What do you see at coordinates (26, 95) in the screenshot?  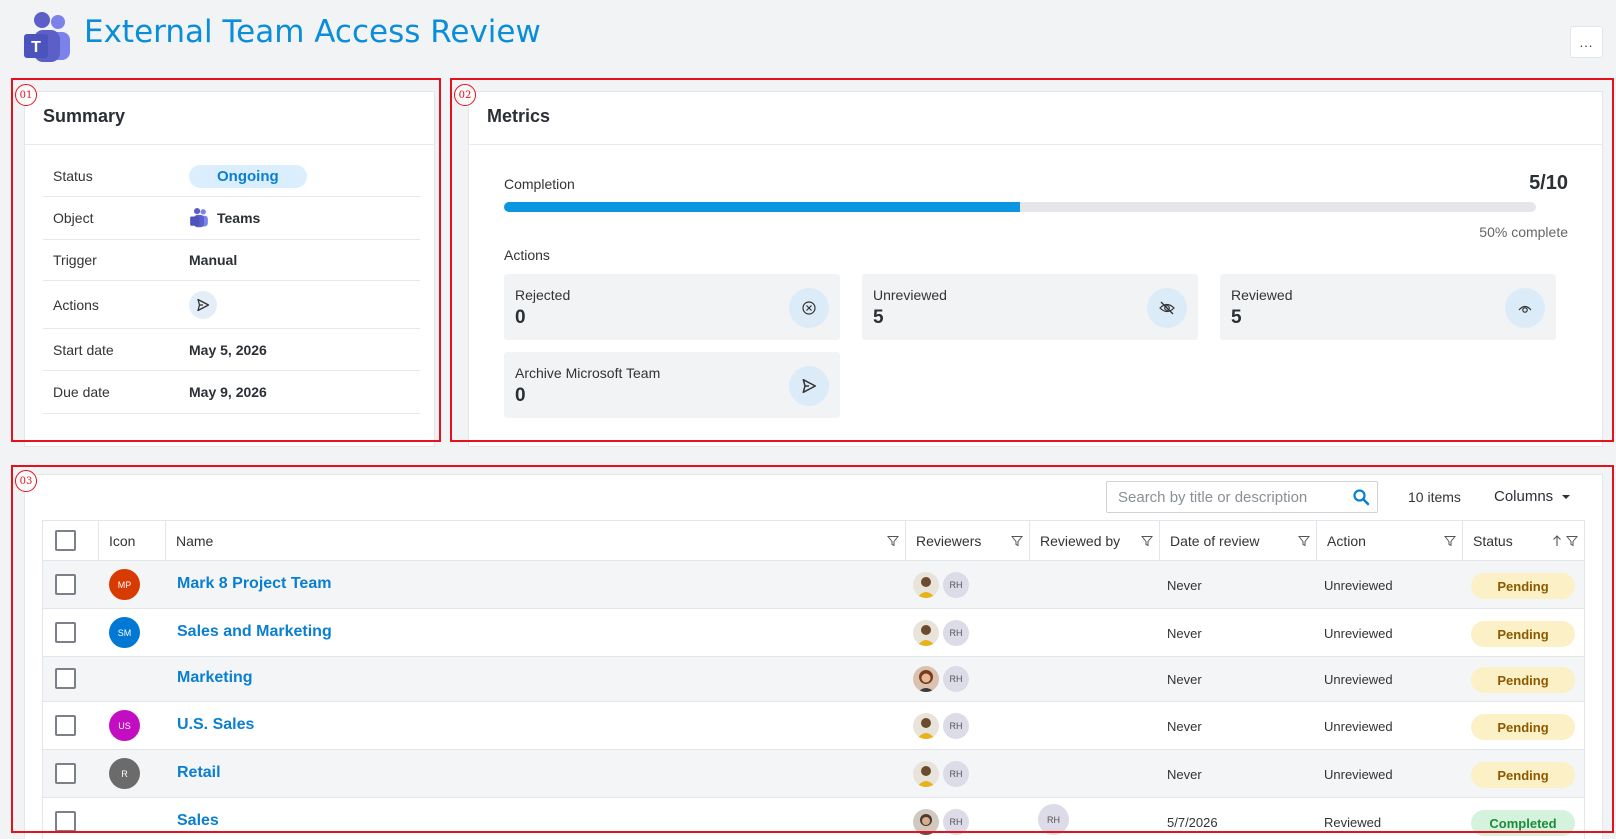 I see `annotation-tag: 01` at bounding box center [26, 95].